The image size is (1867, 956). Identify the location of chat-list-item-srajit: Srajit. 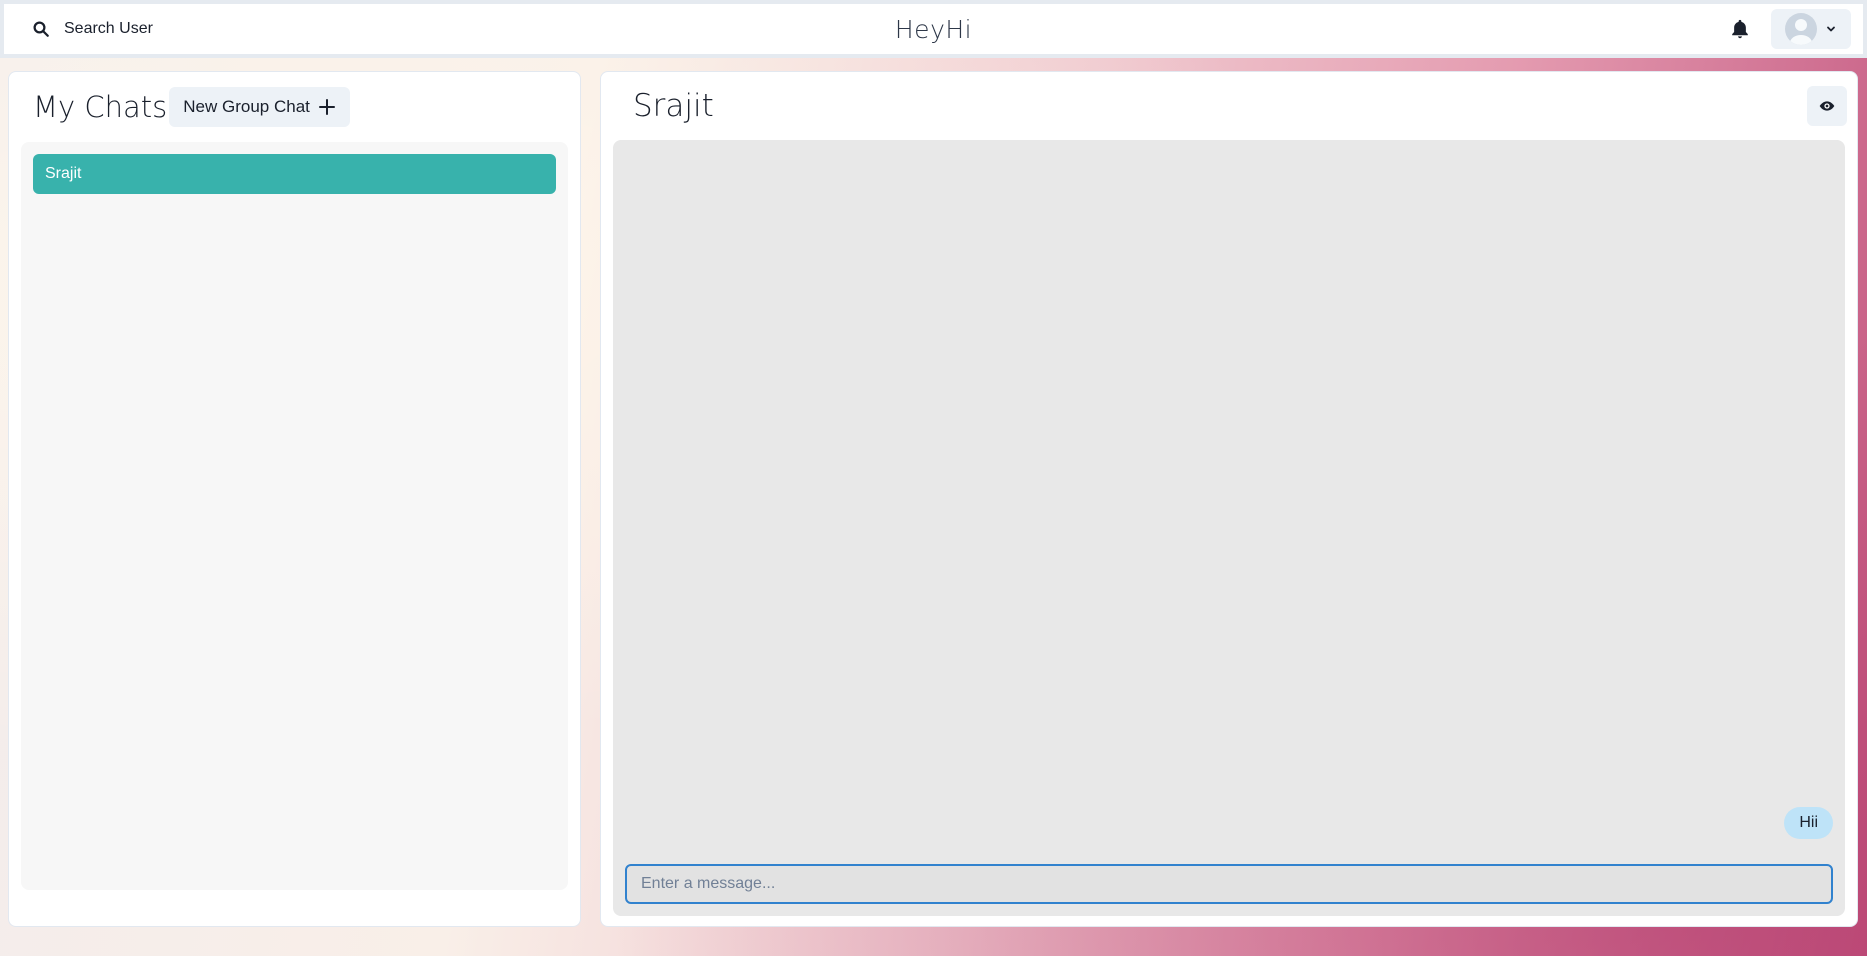
(294, 174).